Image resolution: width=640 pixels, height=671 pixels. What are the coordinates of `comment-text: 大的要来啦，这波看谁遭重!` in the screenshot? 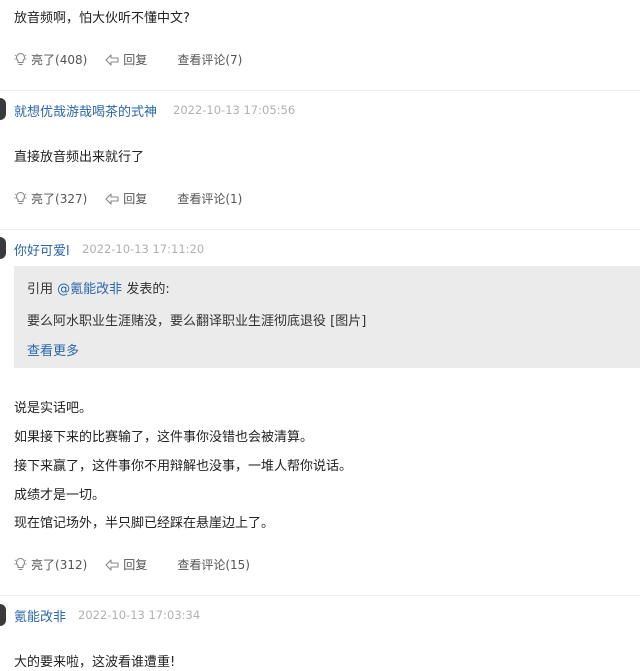 It's located at (95, 662).